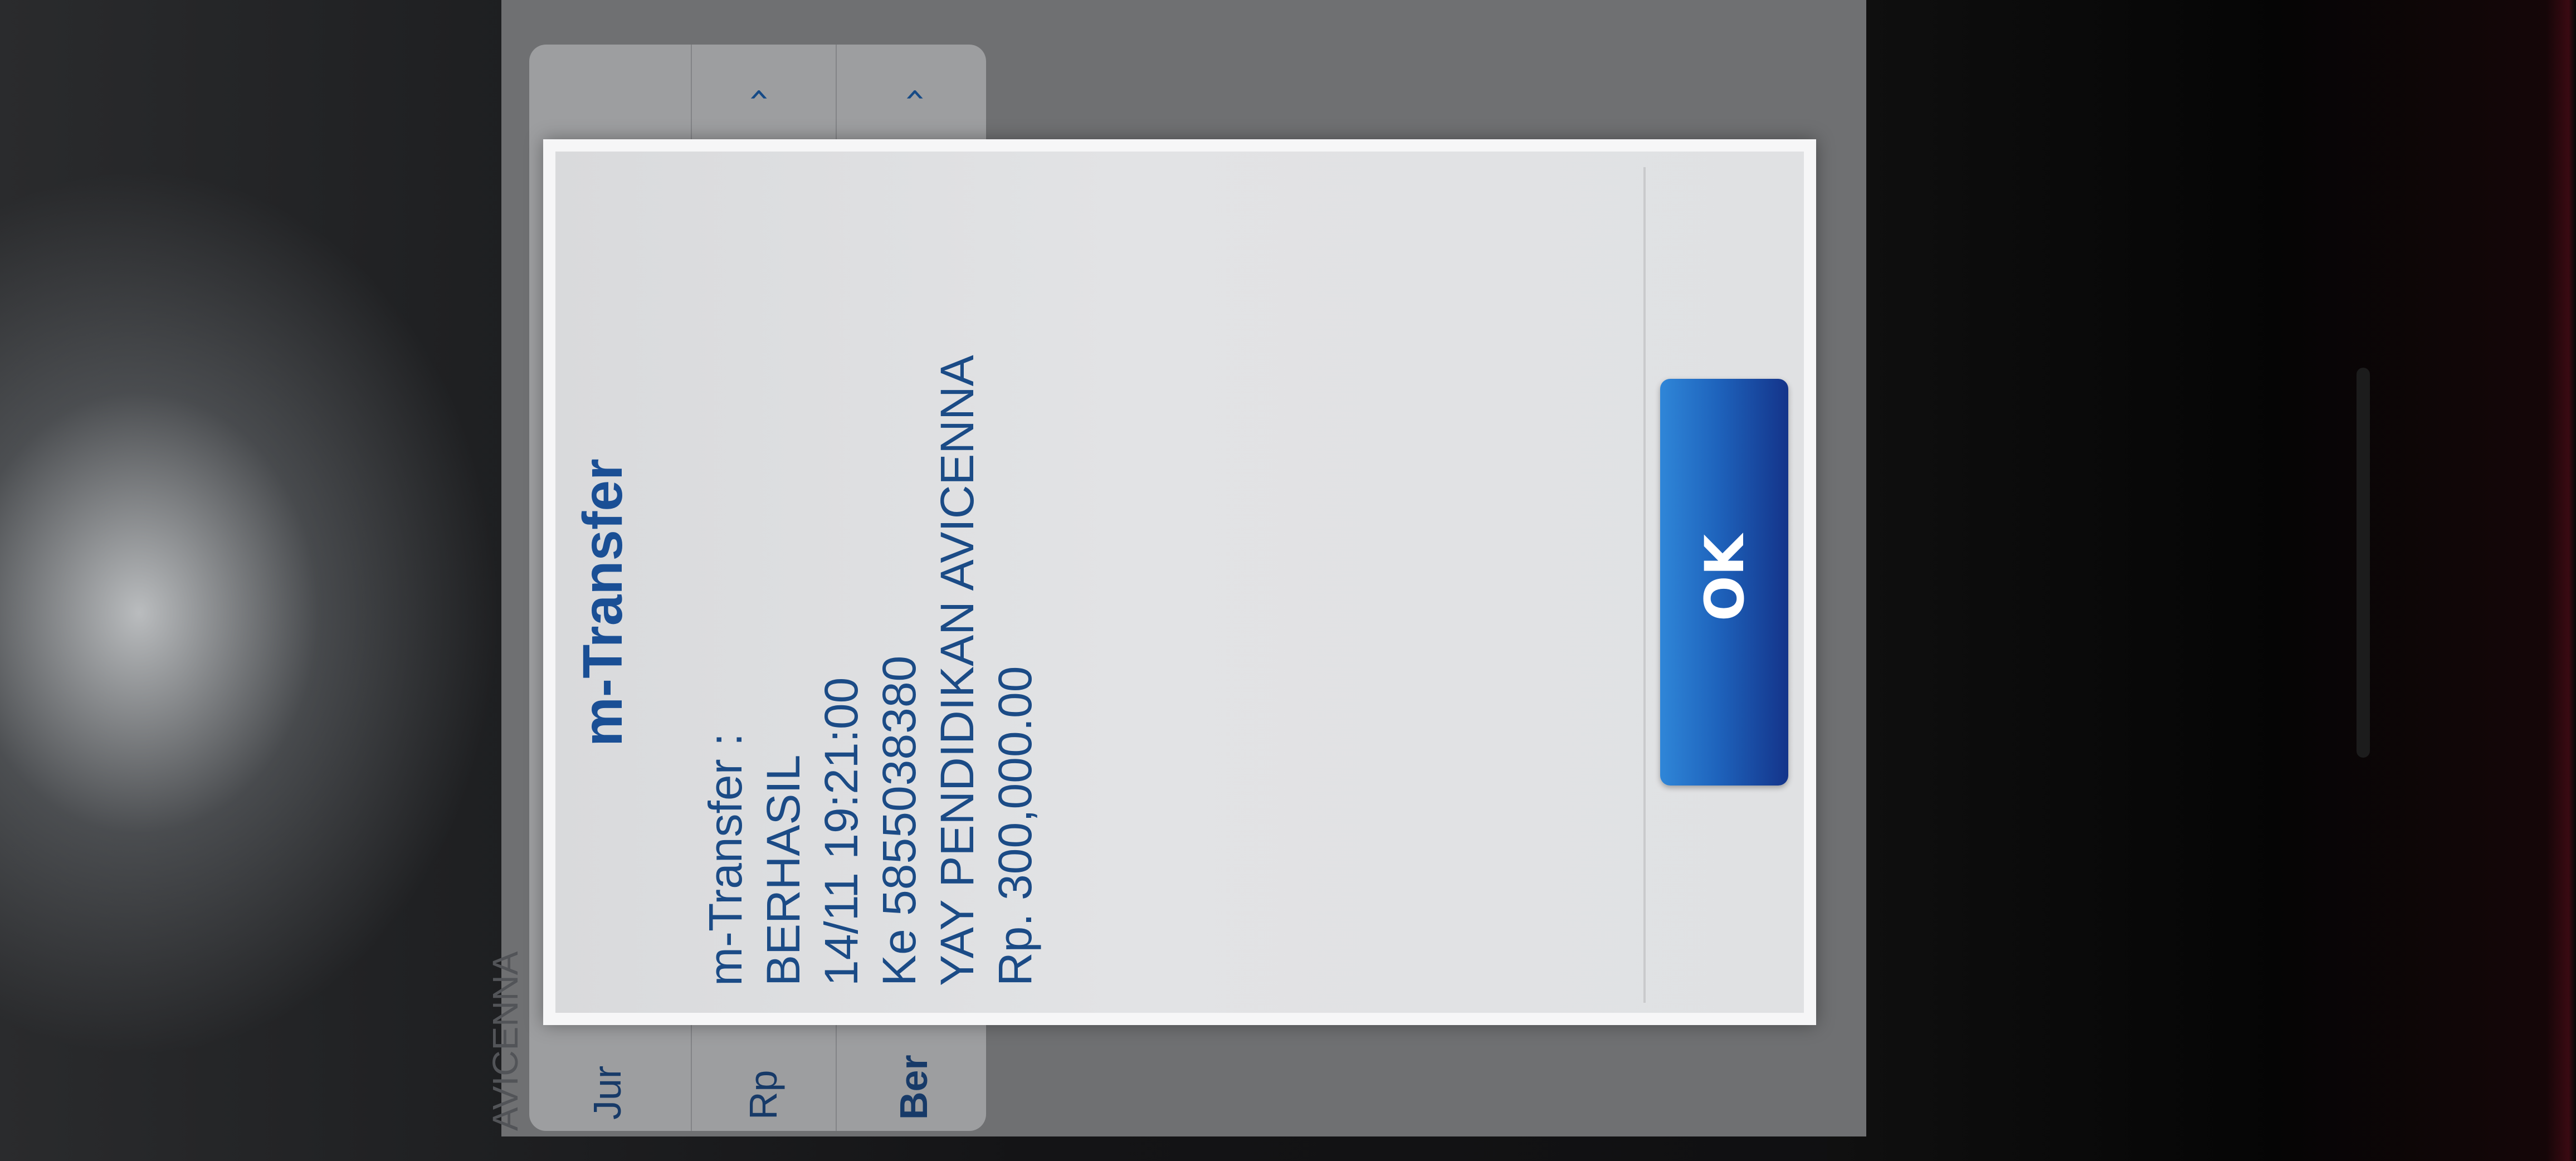 This screenshot has width=2576, height=1161. What do you see at coordinates (957, 670) in the screenshot?
I see `message-line: YAY PENDIDIKAN AVICENNA` at bounding box center [957, 670].